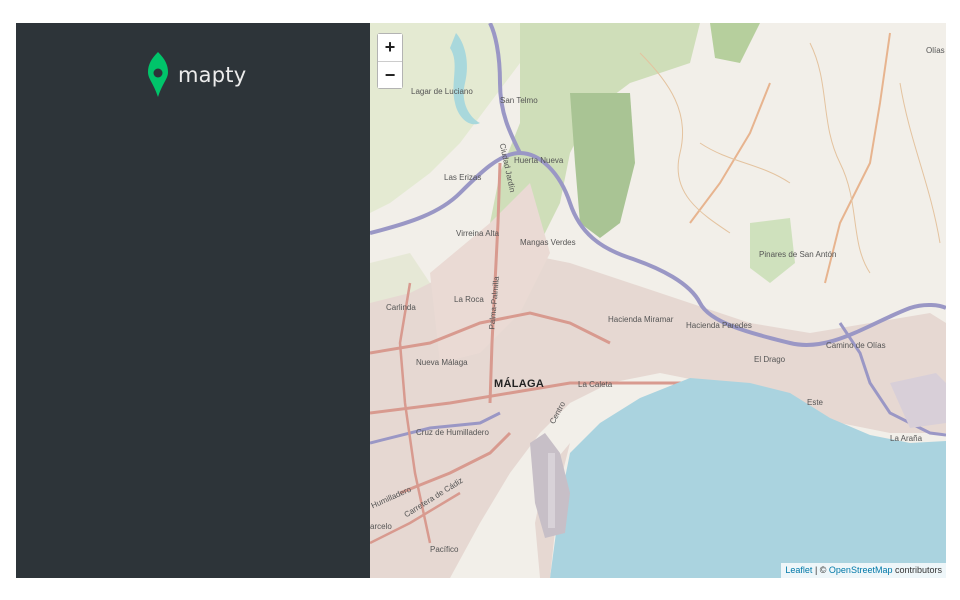 The width and height of the screenshot is (960, 600). Describe the element at coordinates (906, 438) in the screenshot. I see `place-label: La Araña` at that location.